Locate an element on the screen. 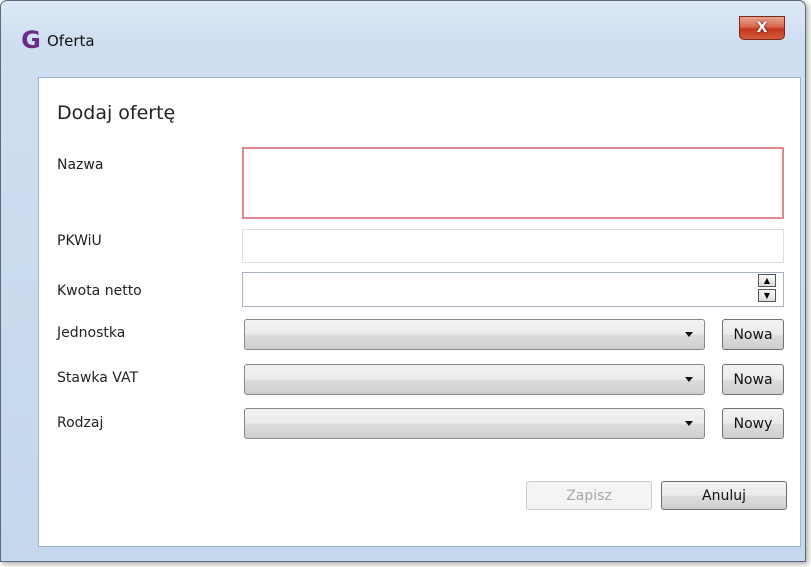 The height and width of the screenshot is (567, 811). close-icon: X is located at coordinates (762, 28).